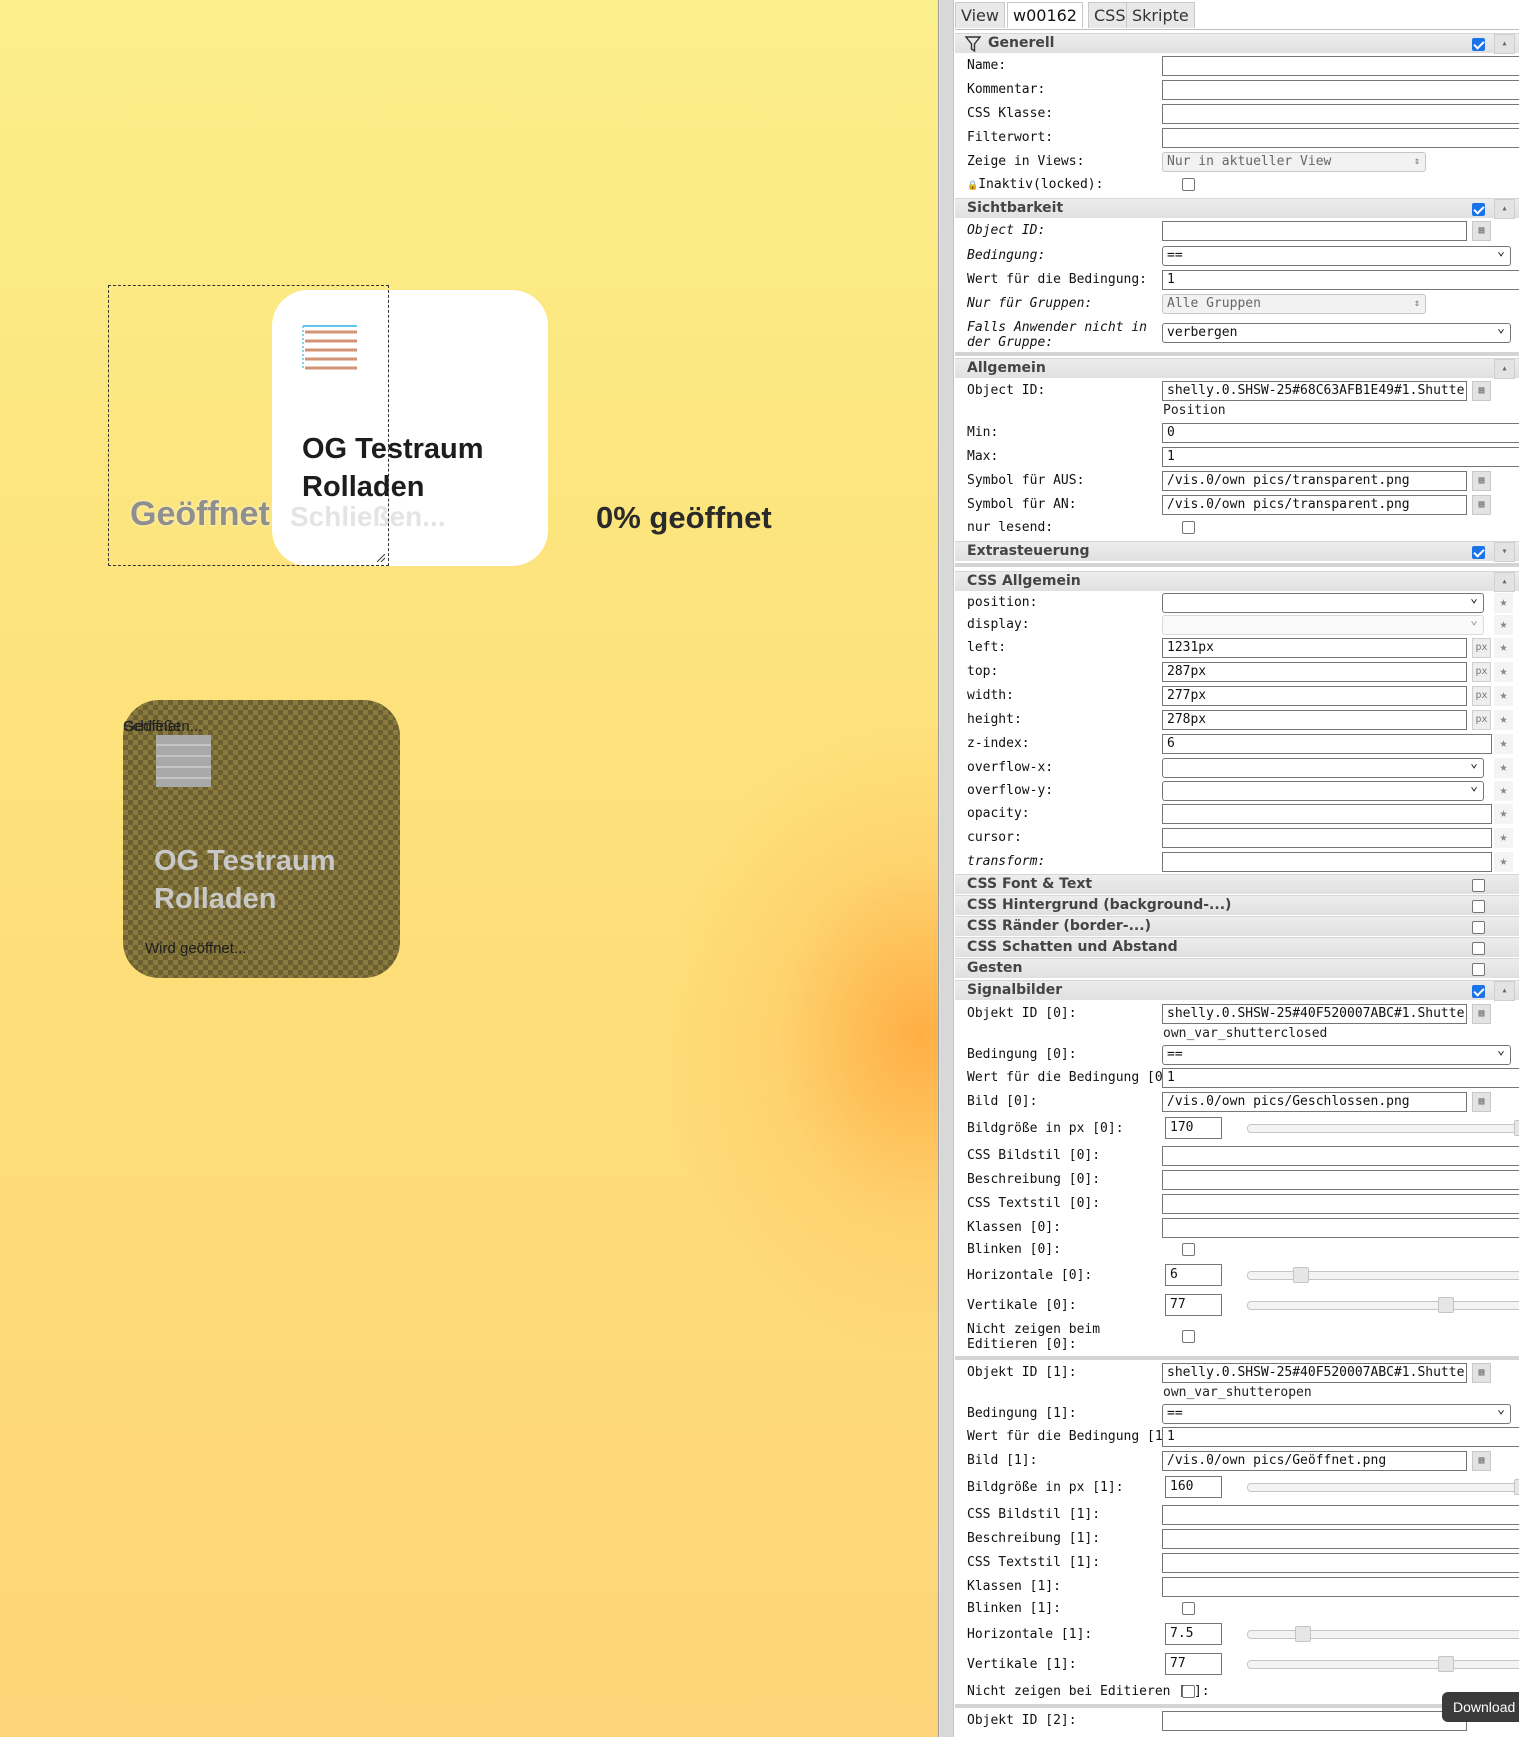 The width and height of the screenshot is (1519, 1737). What do you see at coordinates (1188, 1249) in the screenshot?
I see `s0-blinken-checkbox` at bounding box center [1188, 1249].